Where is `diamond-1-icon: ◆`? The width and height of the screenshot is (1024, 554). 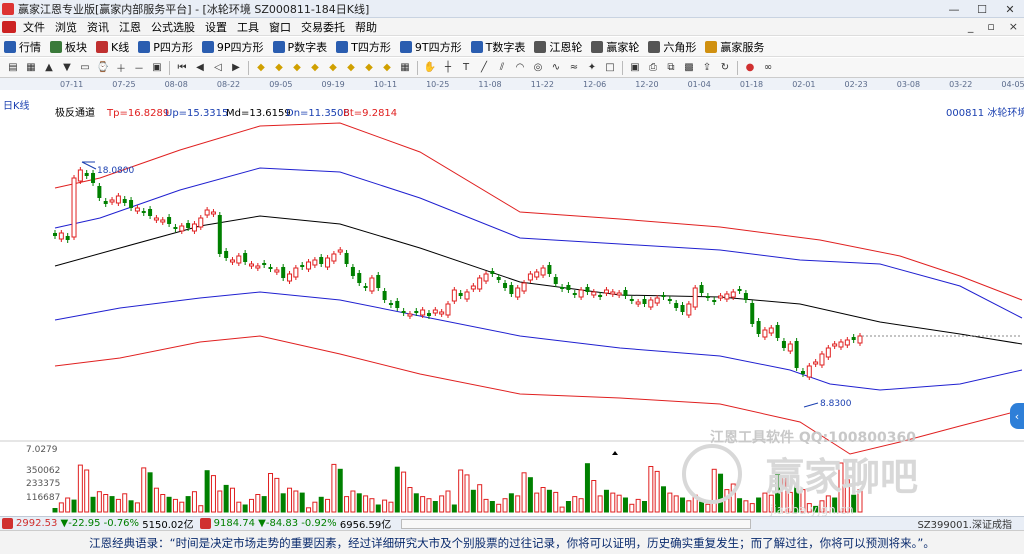 diamond-1-icon: ◆ is located at coordinates (261, 68).